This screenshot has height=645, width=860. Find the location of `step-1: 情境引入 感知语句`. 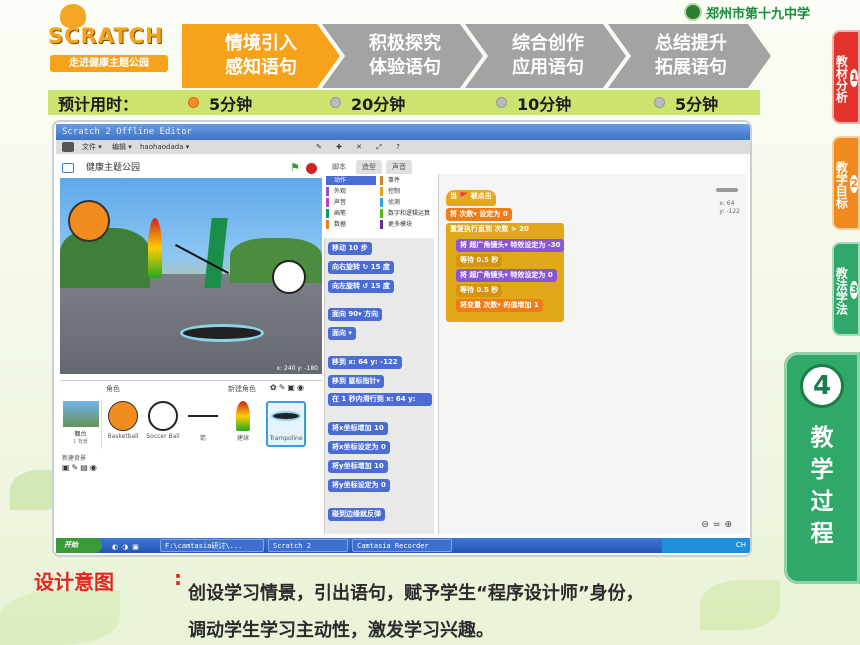

step-1: 情境引入 感知语句 is located at coordinates (261, 56).